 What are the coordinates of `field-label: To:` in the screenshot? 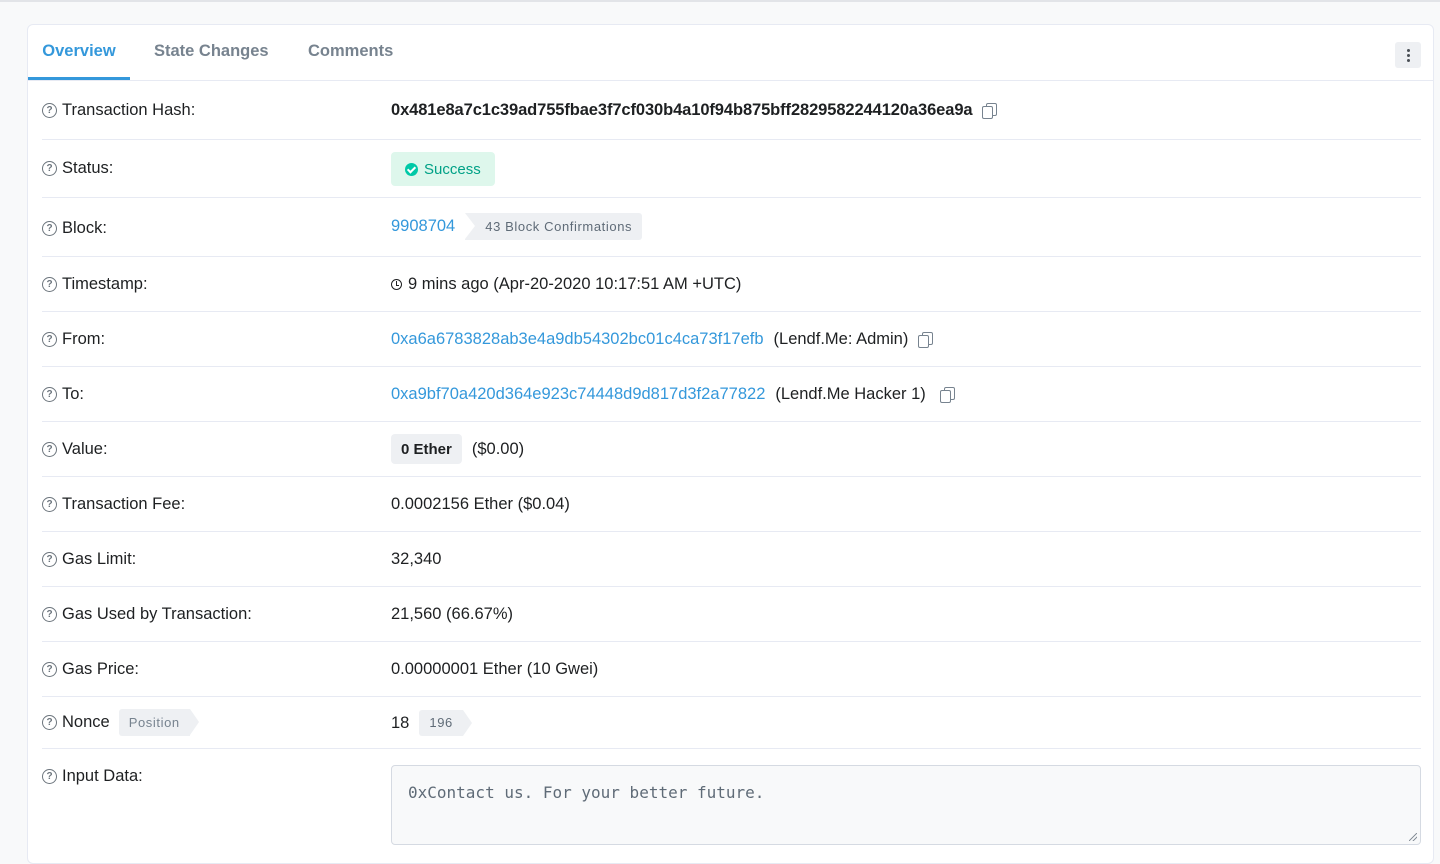 It's located at (73, 394).